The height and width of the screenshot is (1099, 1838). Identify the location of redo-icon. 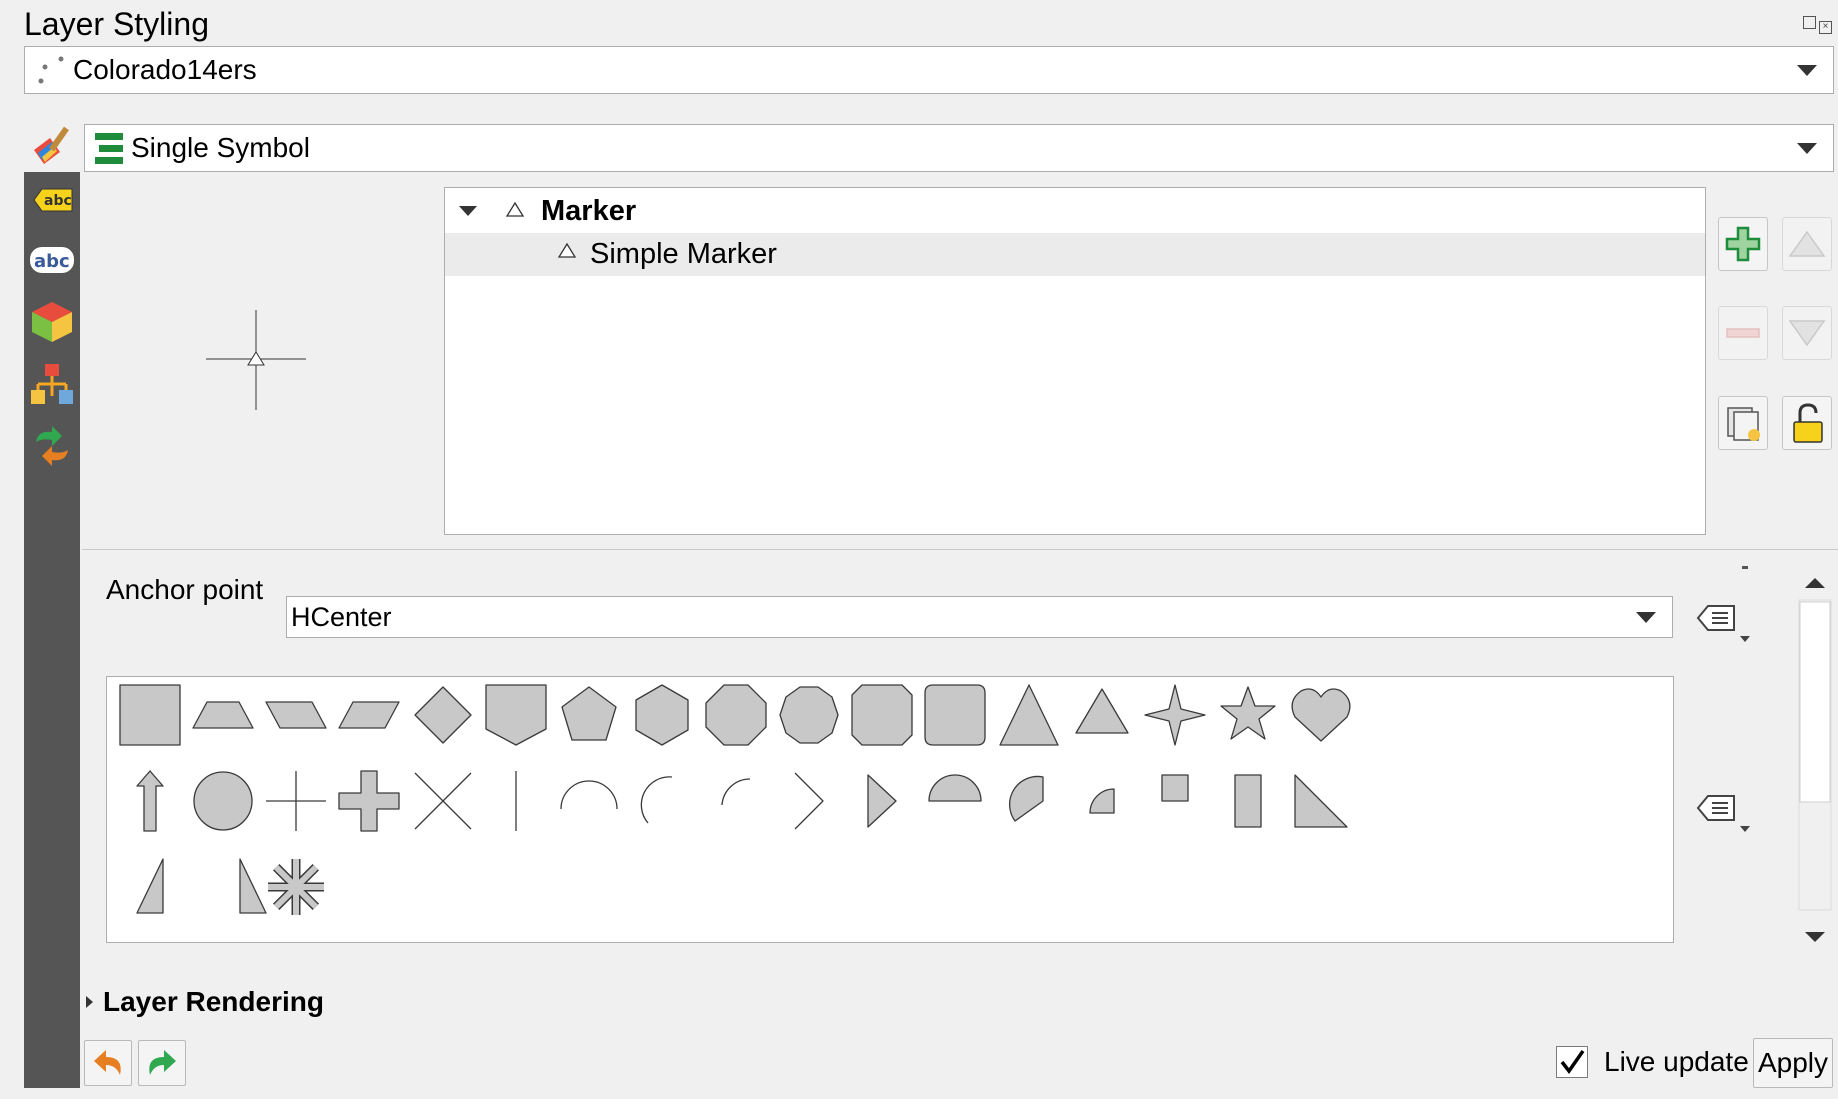
(162, 1062).